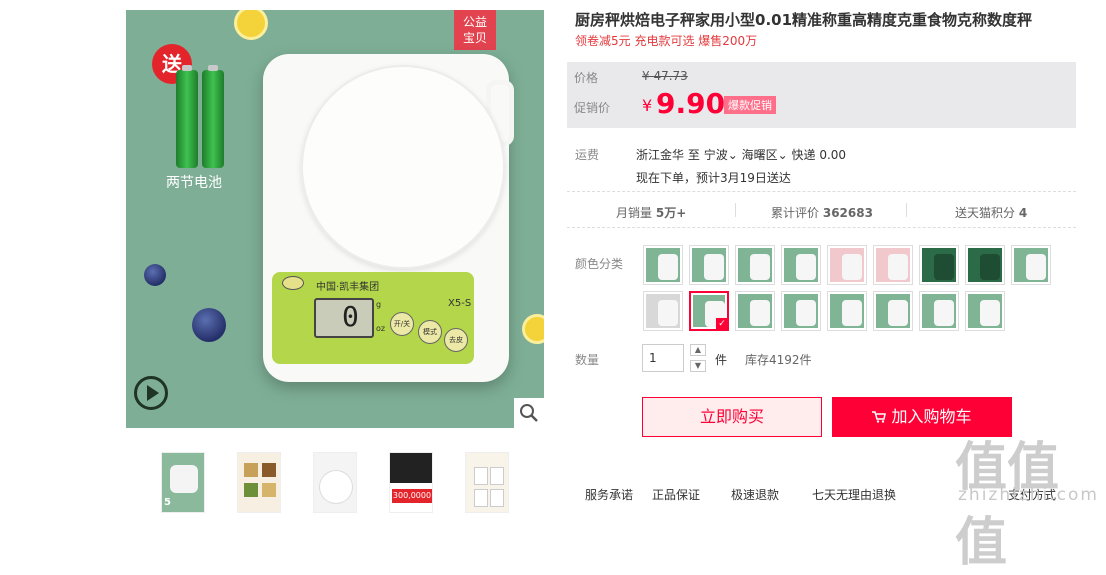  Describe the element at coordinates (586, 78) in the screenshot. I see `price-label: 价格` at that location.